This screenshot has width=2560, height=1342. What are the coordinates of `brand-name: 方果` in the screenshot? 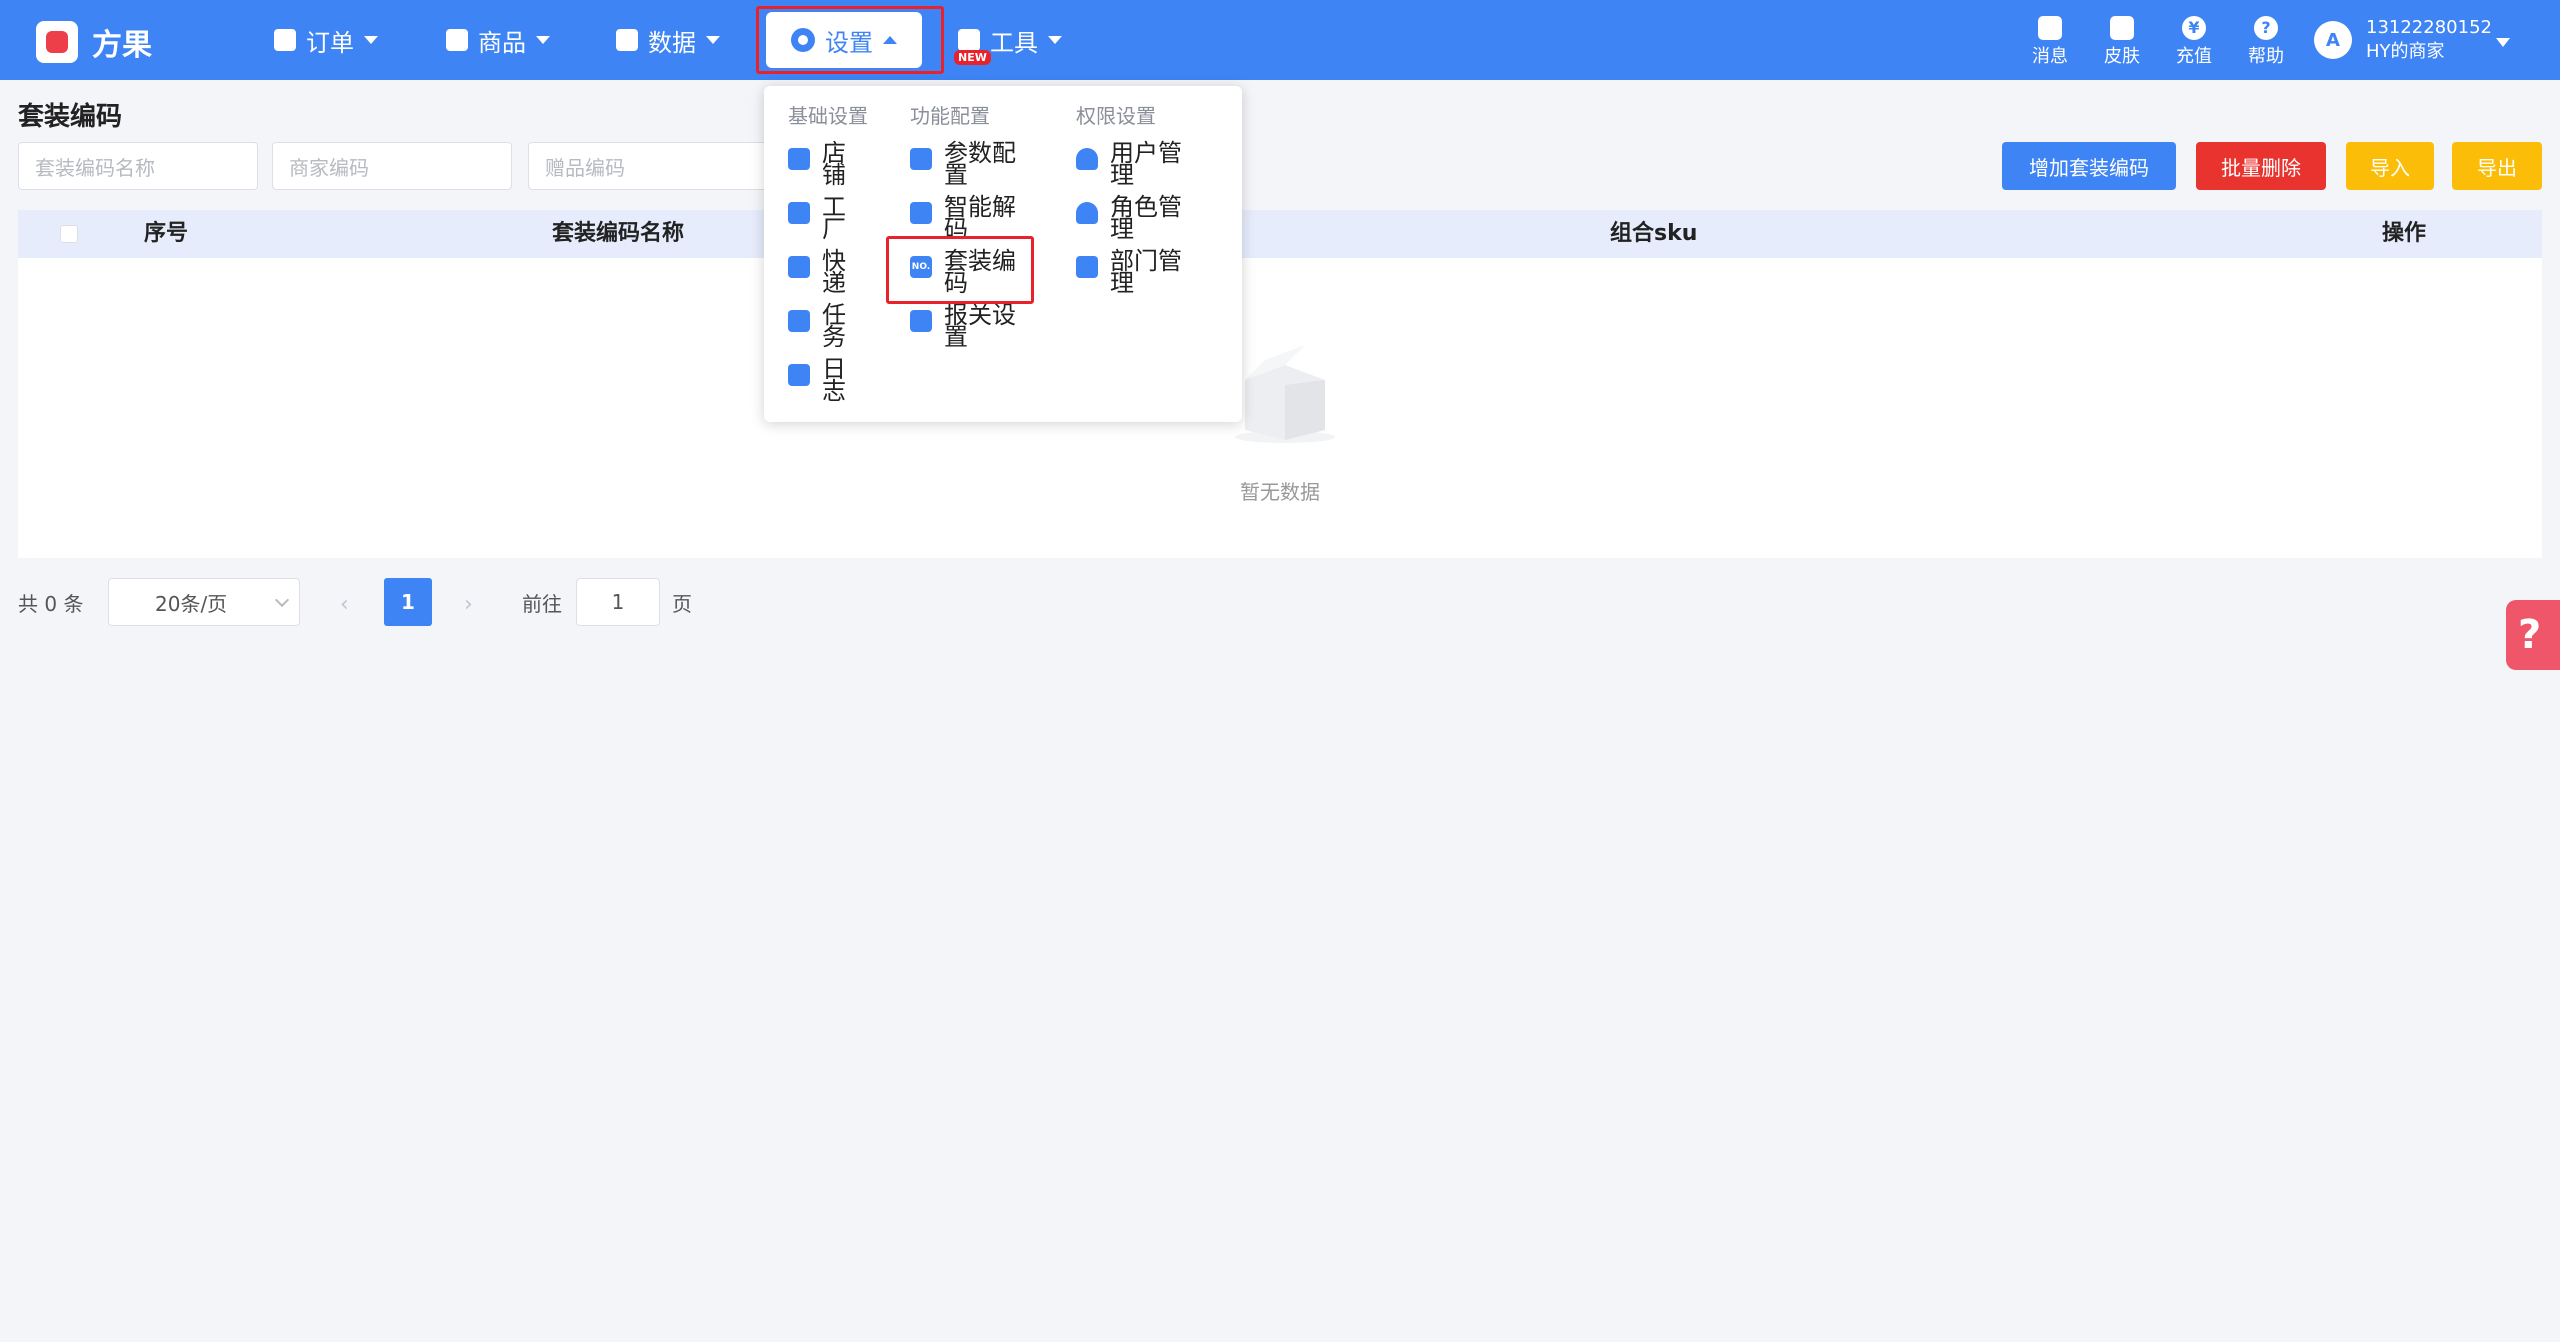 It's located at (122, 45).